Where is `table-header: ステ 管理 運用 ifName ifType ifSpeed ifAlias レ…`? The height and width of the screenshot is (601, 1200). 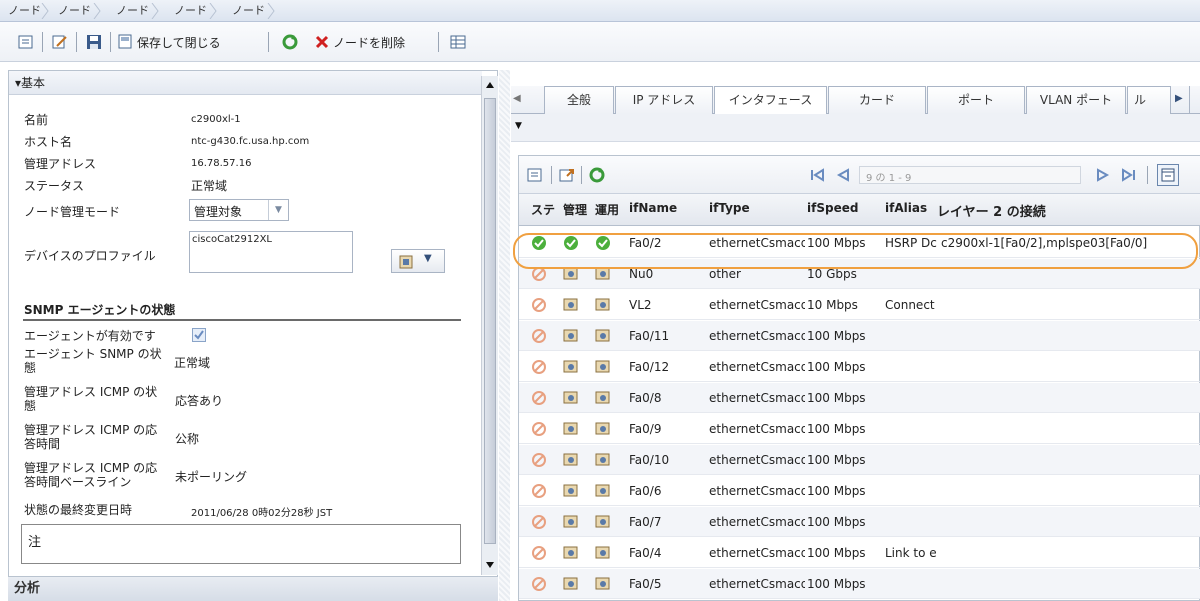
table-header: ステ 管理 運用 ifName ifType ifSpeed ifAlias レ… is located at coordinates (859, 210).